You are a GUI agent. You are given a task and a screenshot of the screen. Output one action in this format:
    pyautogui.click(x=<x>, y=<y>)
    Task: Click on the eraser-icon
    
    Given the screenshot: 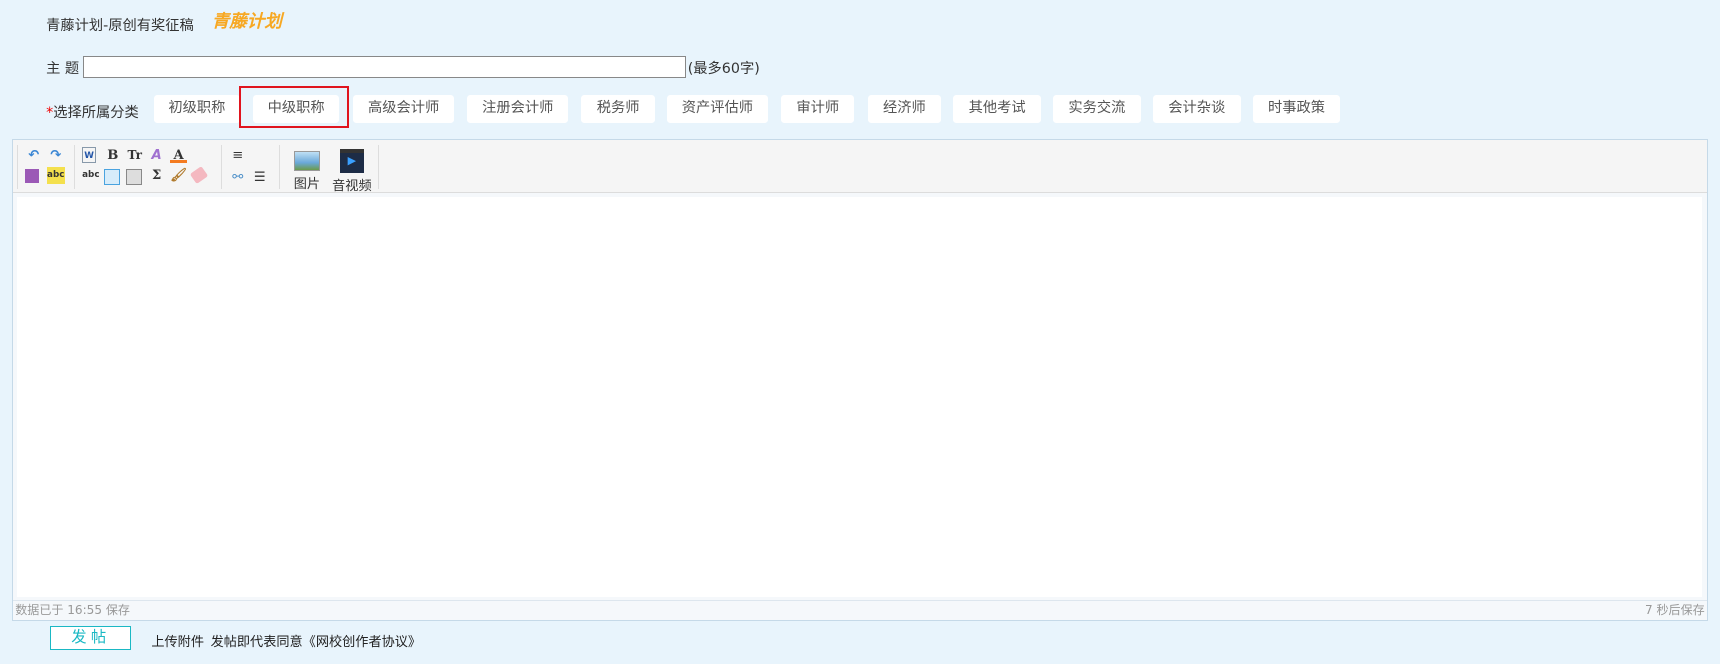 What is the action you would take?
    pyautogui.click(x=199, y=174)
    